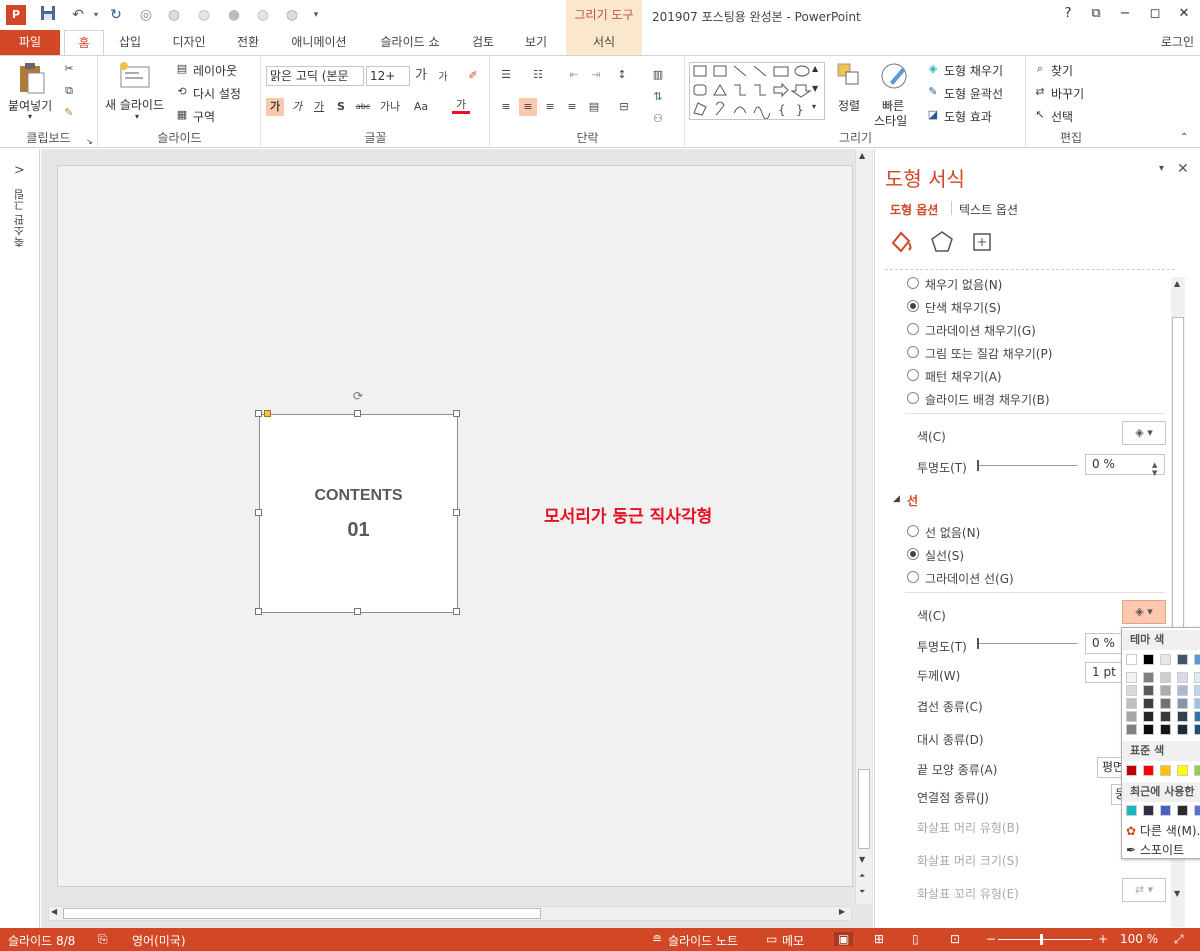 The width and height of the screenshot is (1200, 951). Describe the element at coordinates (1144, 612) in the screenshot. I see `line-color-button: ◈ ▾` at that location.